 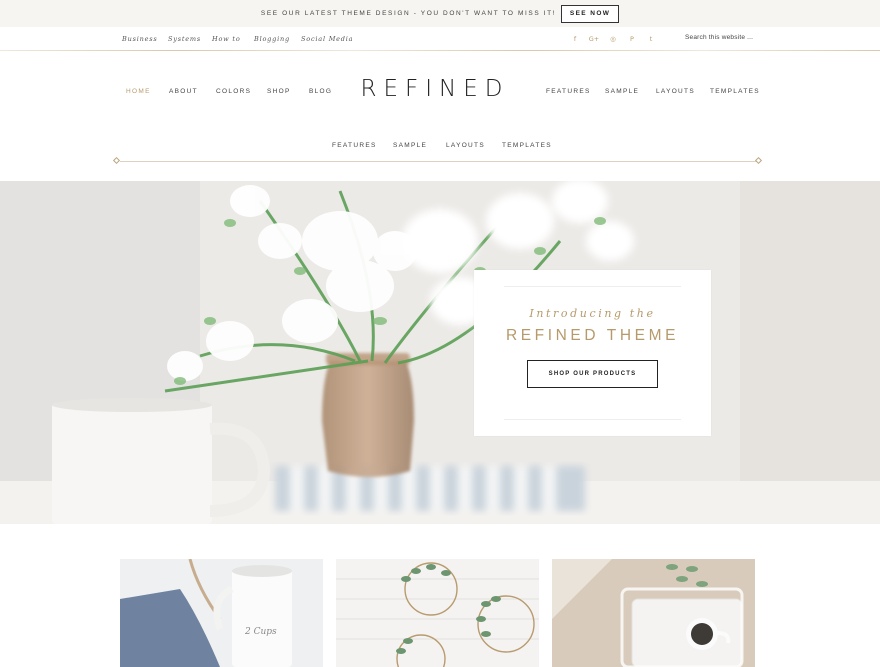 What do you see at coordinates (594, 39) in the screenshot?
I see `google-plus-icon: G+` at bounding box center [594, 39].